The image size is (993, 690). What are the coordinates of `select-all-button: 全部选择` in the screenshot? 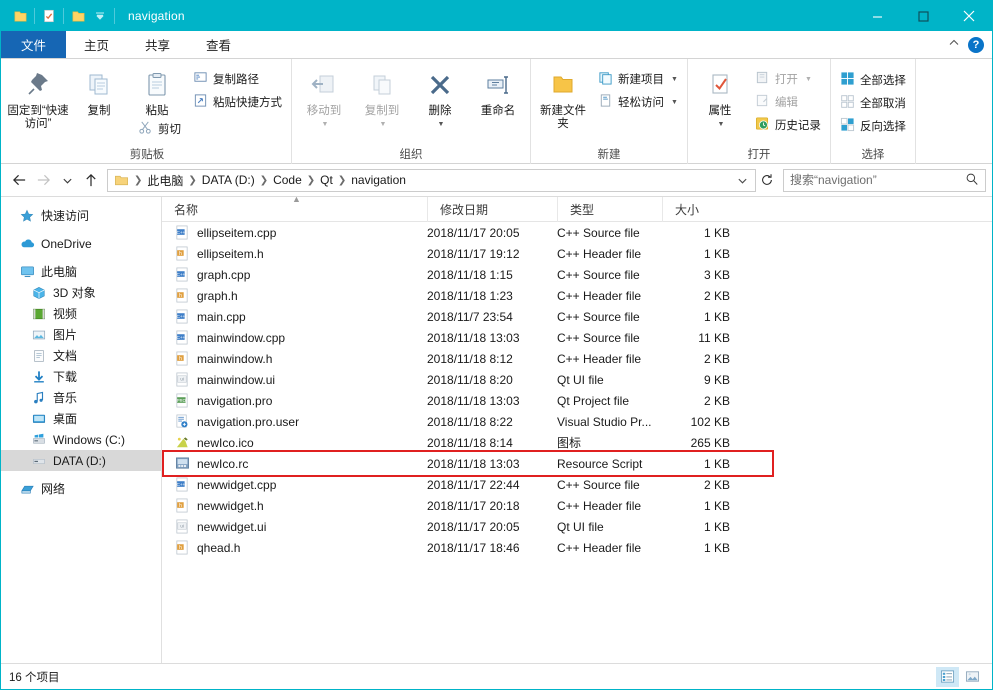 It's located at (873, 80).